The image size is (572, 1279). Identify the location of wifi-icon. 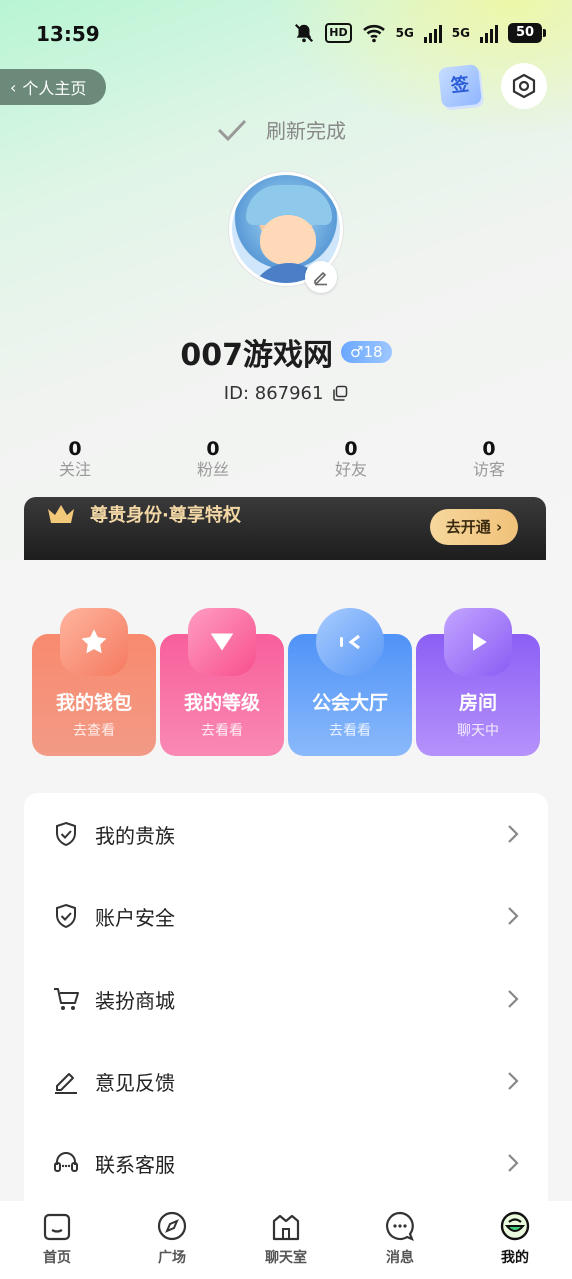
(373, 33).